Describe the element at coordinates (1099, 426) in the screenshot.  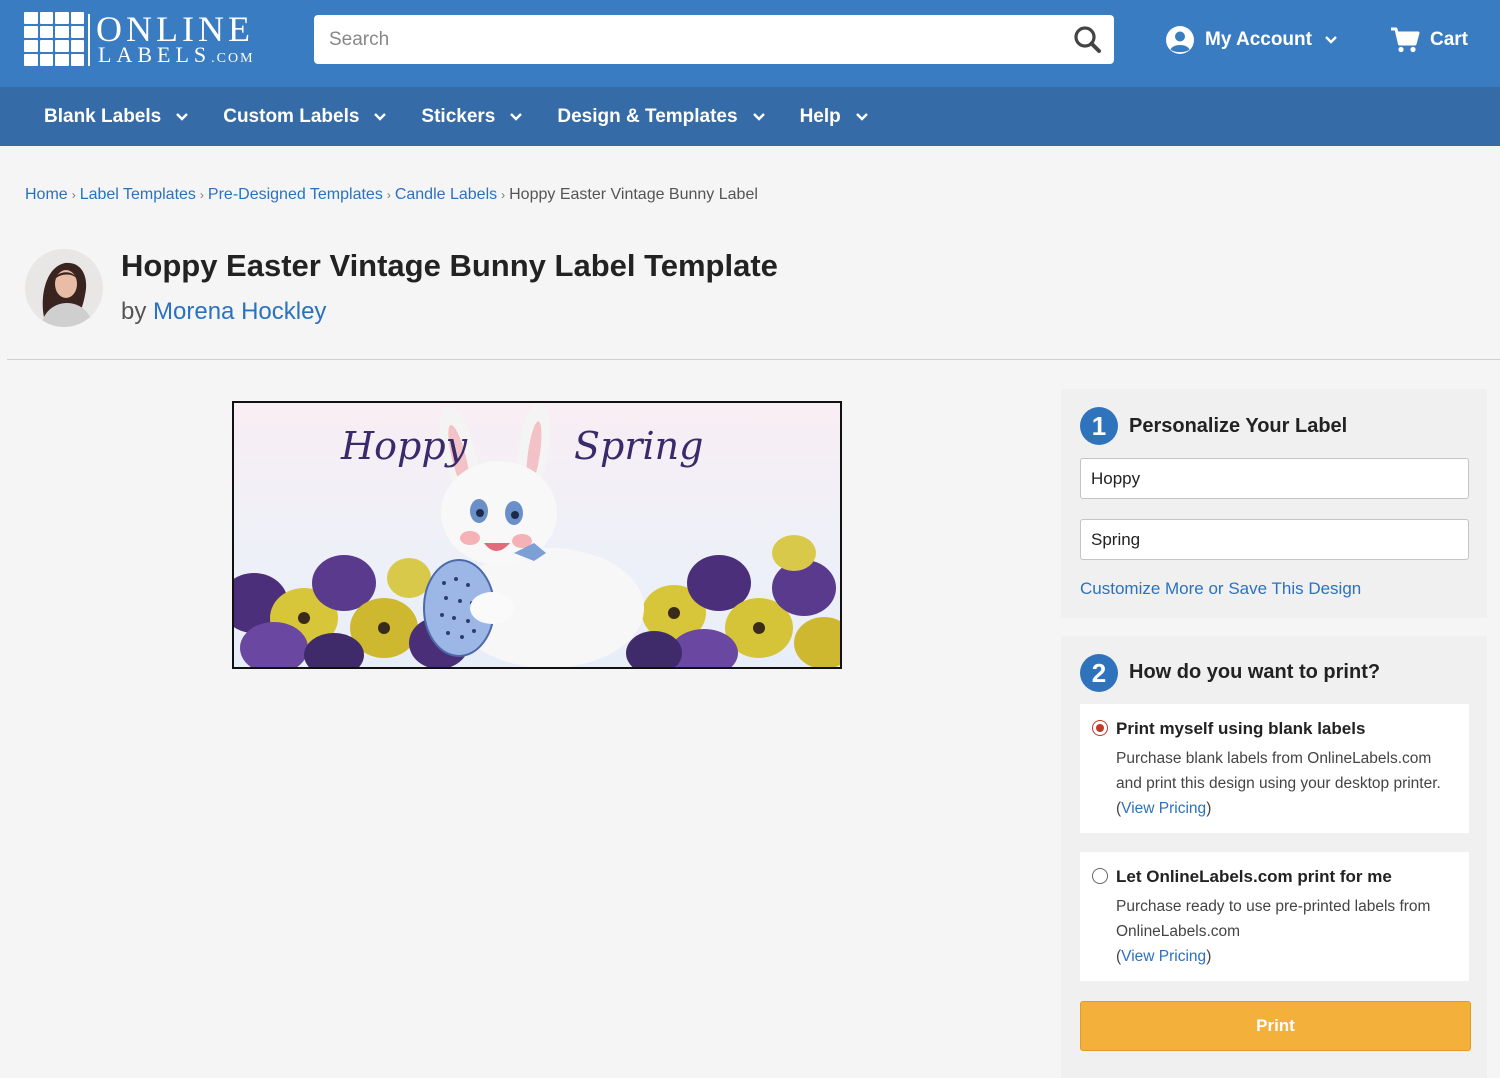
I see `step-number-badge: 1` at that location.